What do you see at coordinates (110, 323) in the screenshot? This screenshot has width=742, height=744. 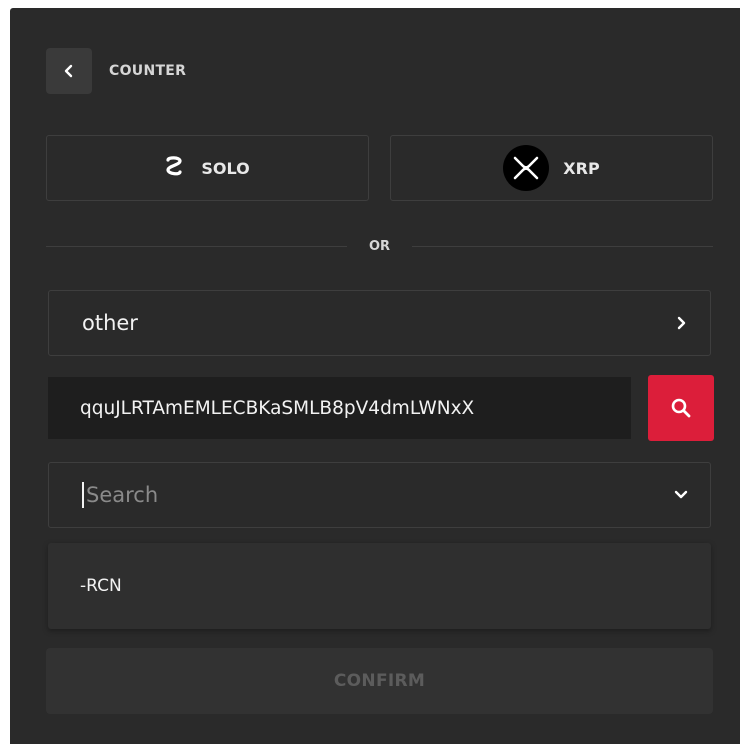 I see `currency-select-value: other` at bounding box center [110, 323].